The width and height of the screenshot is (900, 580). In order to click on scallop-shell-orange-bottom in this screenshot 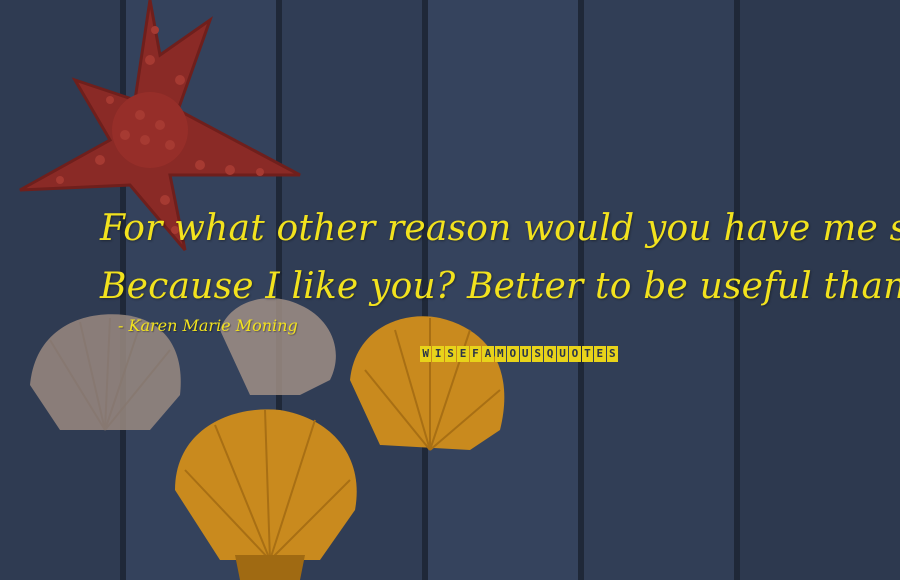, I will do `click(266, 494)`.